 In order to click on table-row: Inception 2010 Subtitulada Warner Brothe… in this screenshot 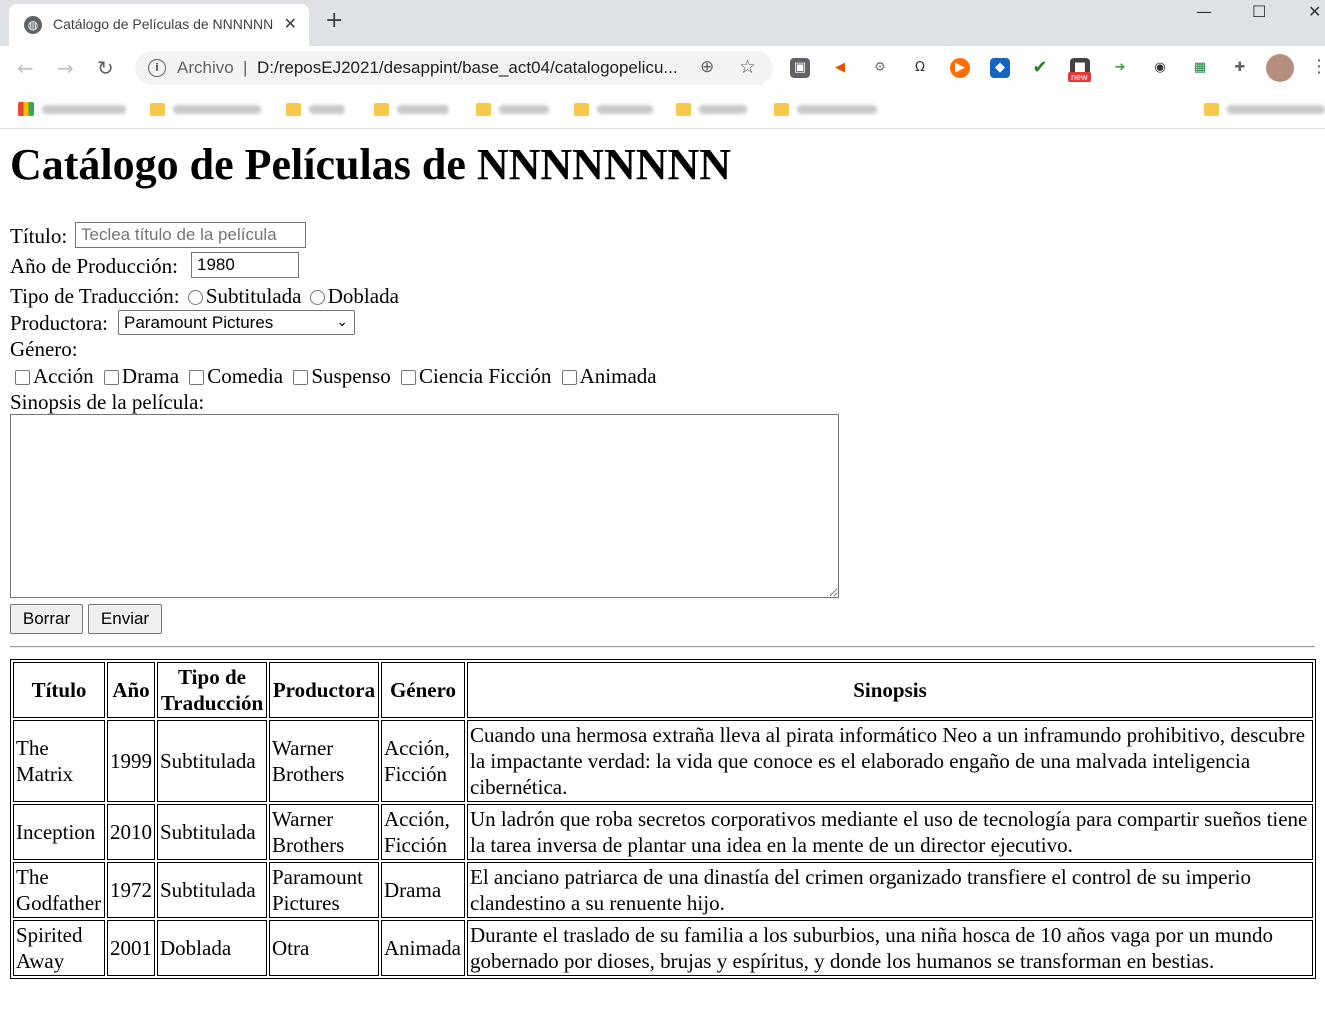, I will do `click(663, 832)`.